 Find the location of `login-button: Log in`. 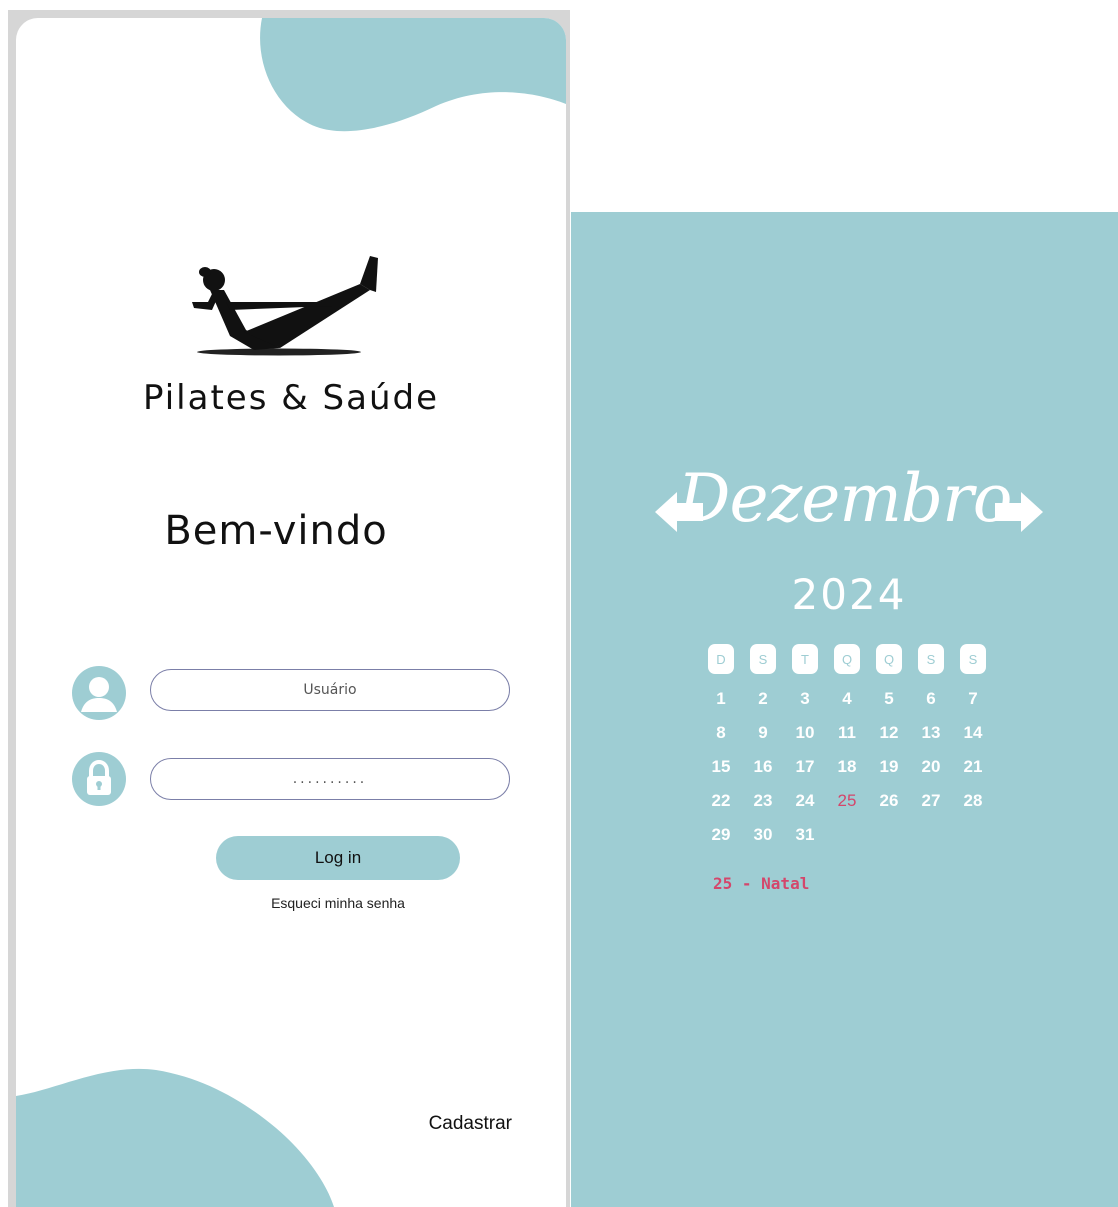

login-button: Log in is located at coordinates (338, 858).